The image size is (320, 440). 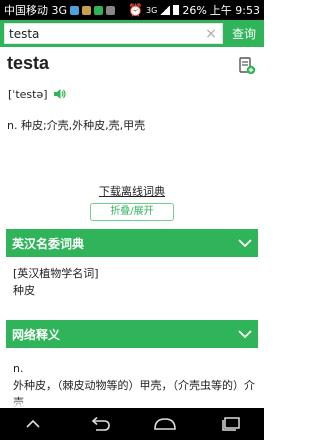 What do you see at coordinates (132, 403) in the screenshot?
I see `scroll-fade` at bounding box center [132, 403].